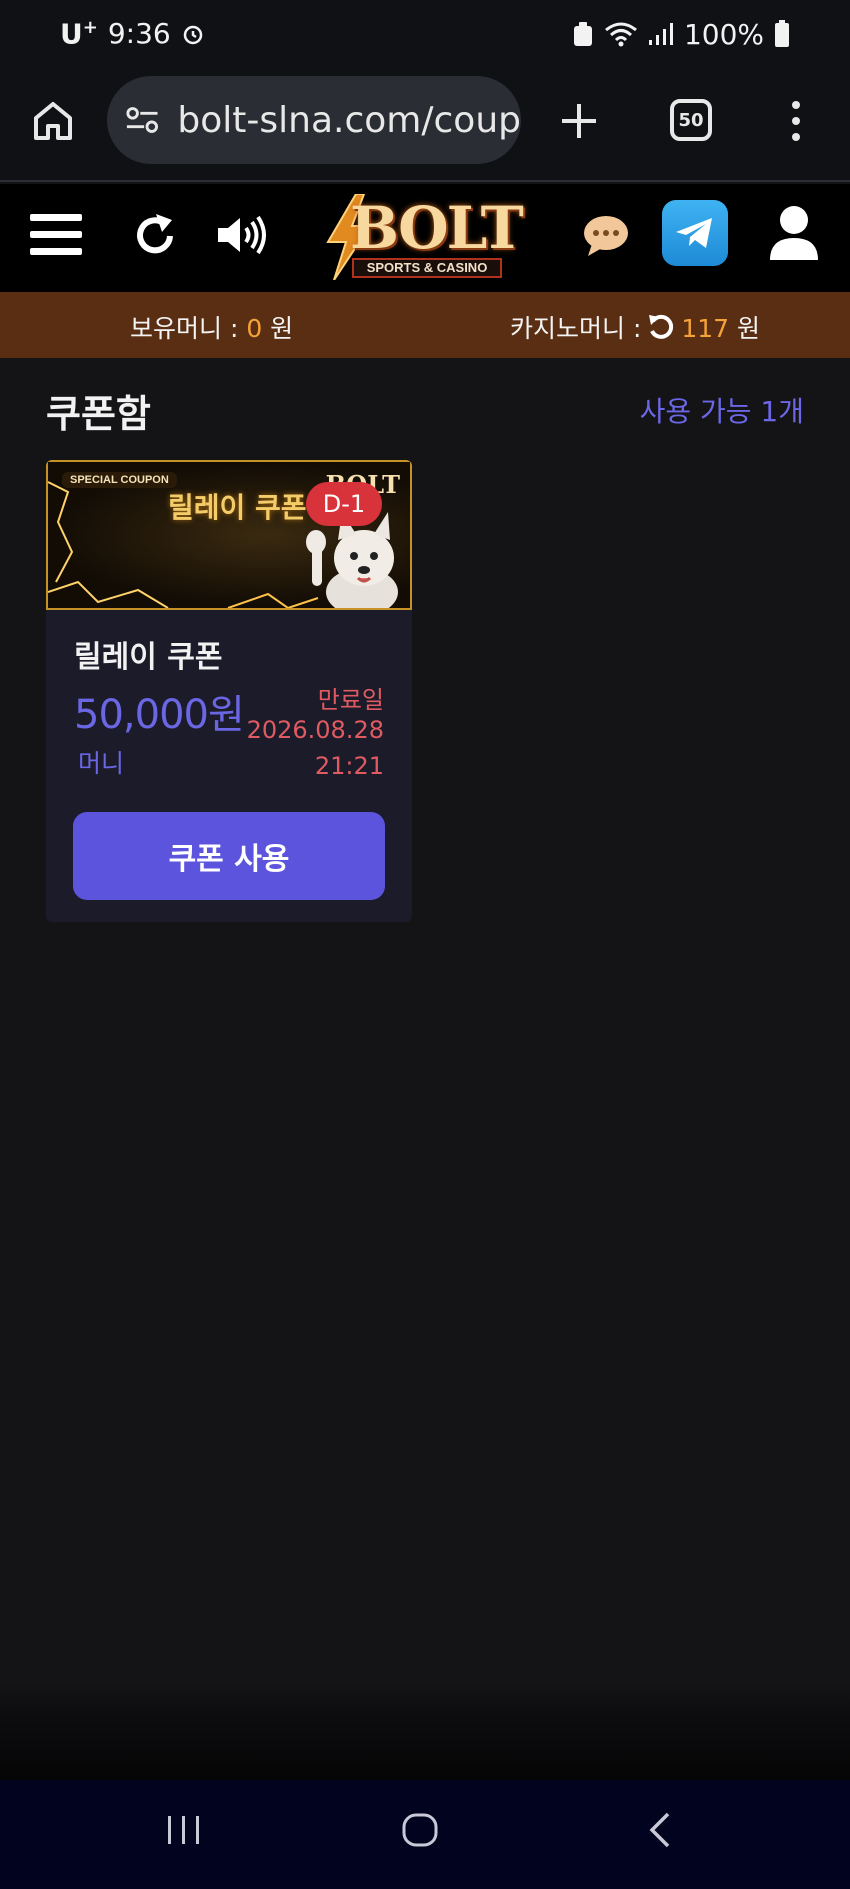  I want to click on expiry-date: 2026.08.28, so click(315, 730).